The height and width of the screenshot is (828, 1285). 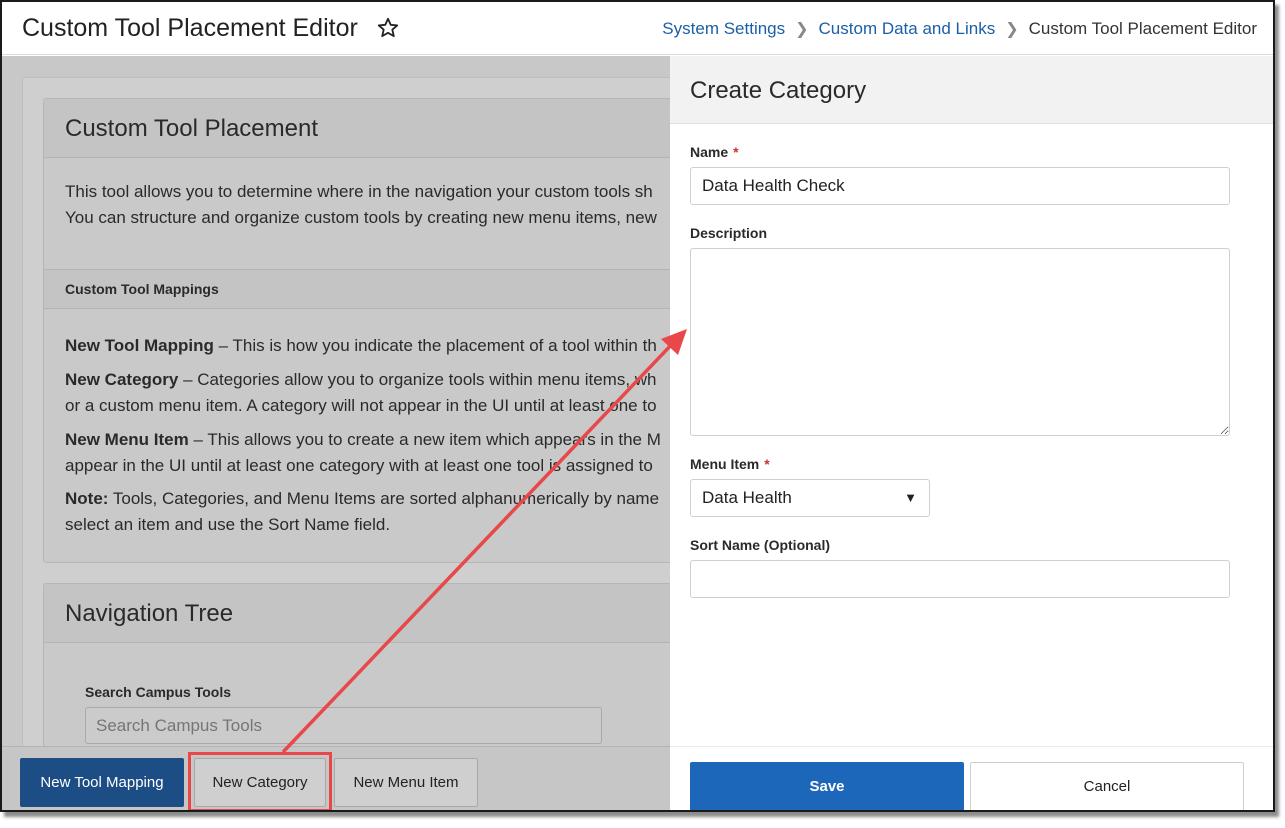 What do you see at coordinates (1107, 786) in the screenshot?
I see `cancel-button: Cancel` at bounding box center [1107, 786].